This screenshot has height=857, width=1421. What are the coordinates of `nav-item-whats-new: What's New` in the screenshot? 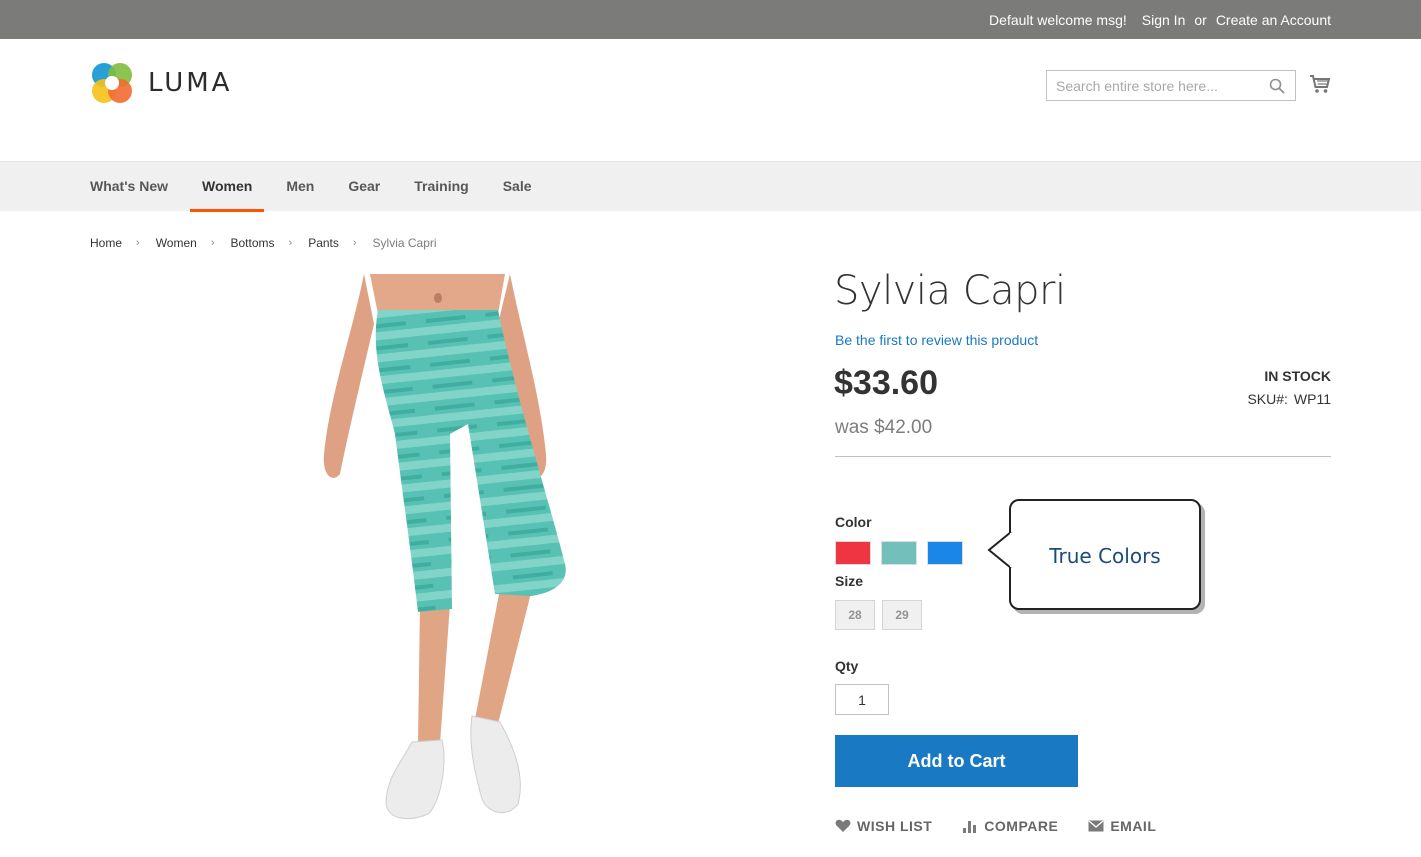 It's located at (129, 187).